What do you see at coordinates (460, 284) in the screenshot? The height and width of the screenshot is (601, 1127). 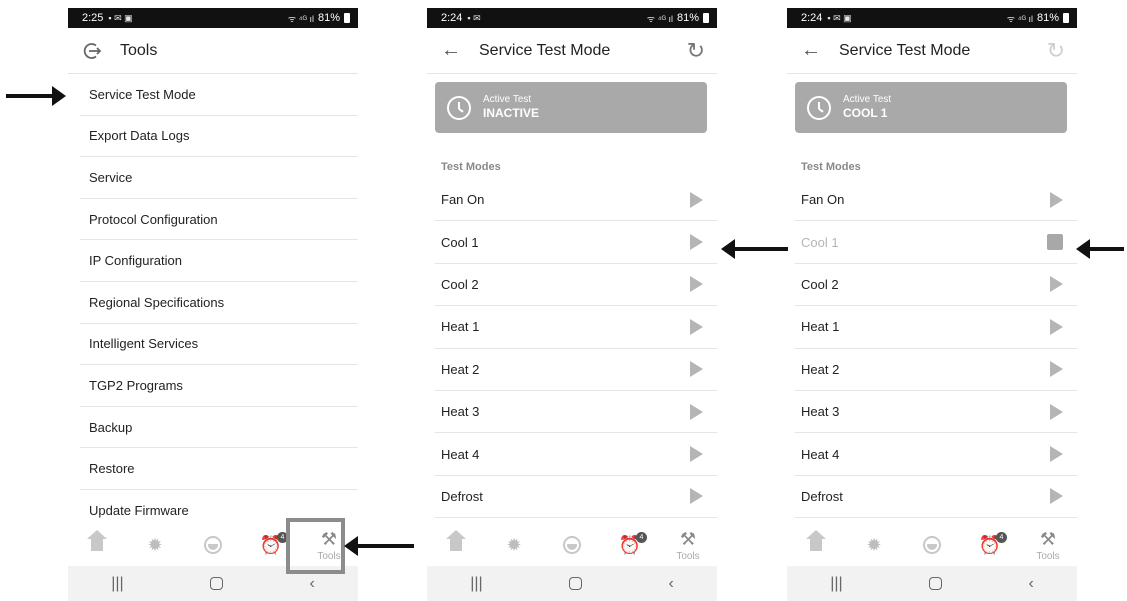 I see `mode-label: Cool 2` at bounding box center [460, 284].